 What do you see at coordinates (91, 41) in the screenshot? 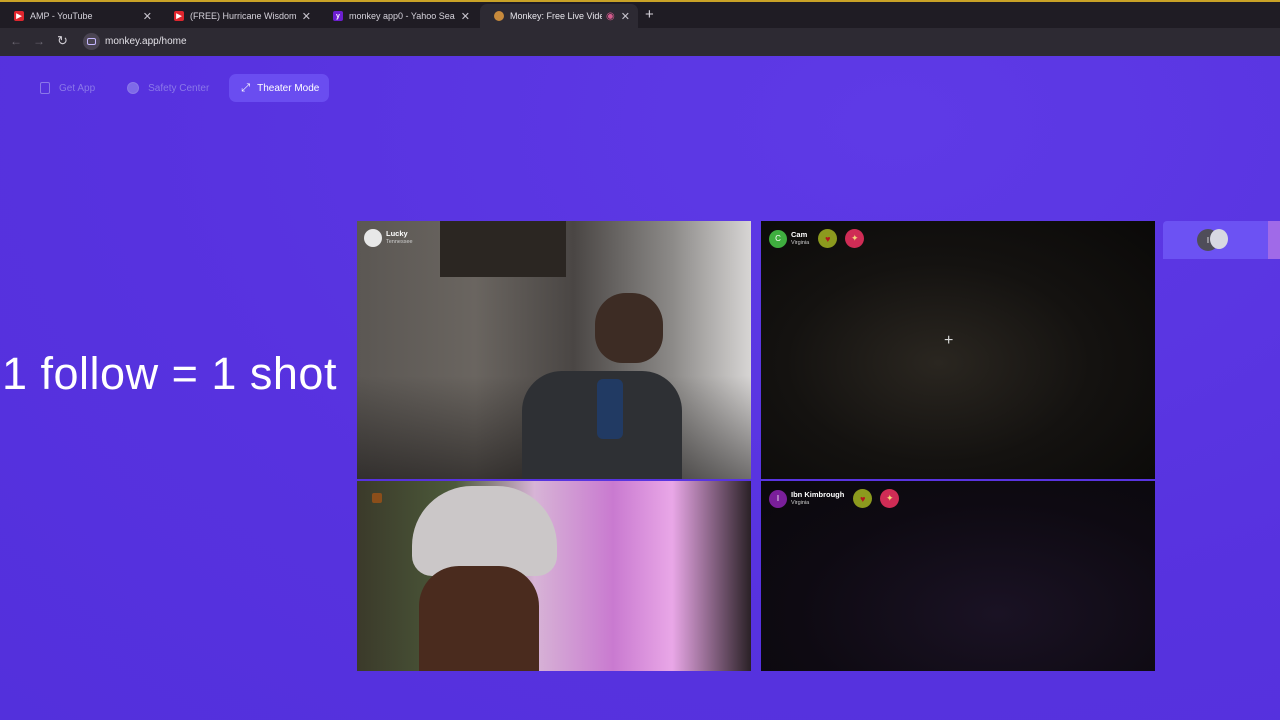
I see `site-info-icon` at bounding box center [91, 41].